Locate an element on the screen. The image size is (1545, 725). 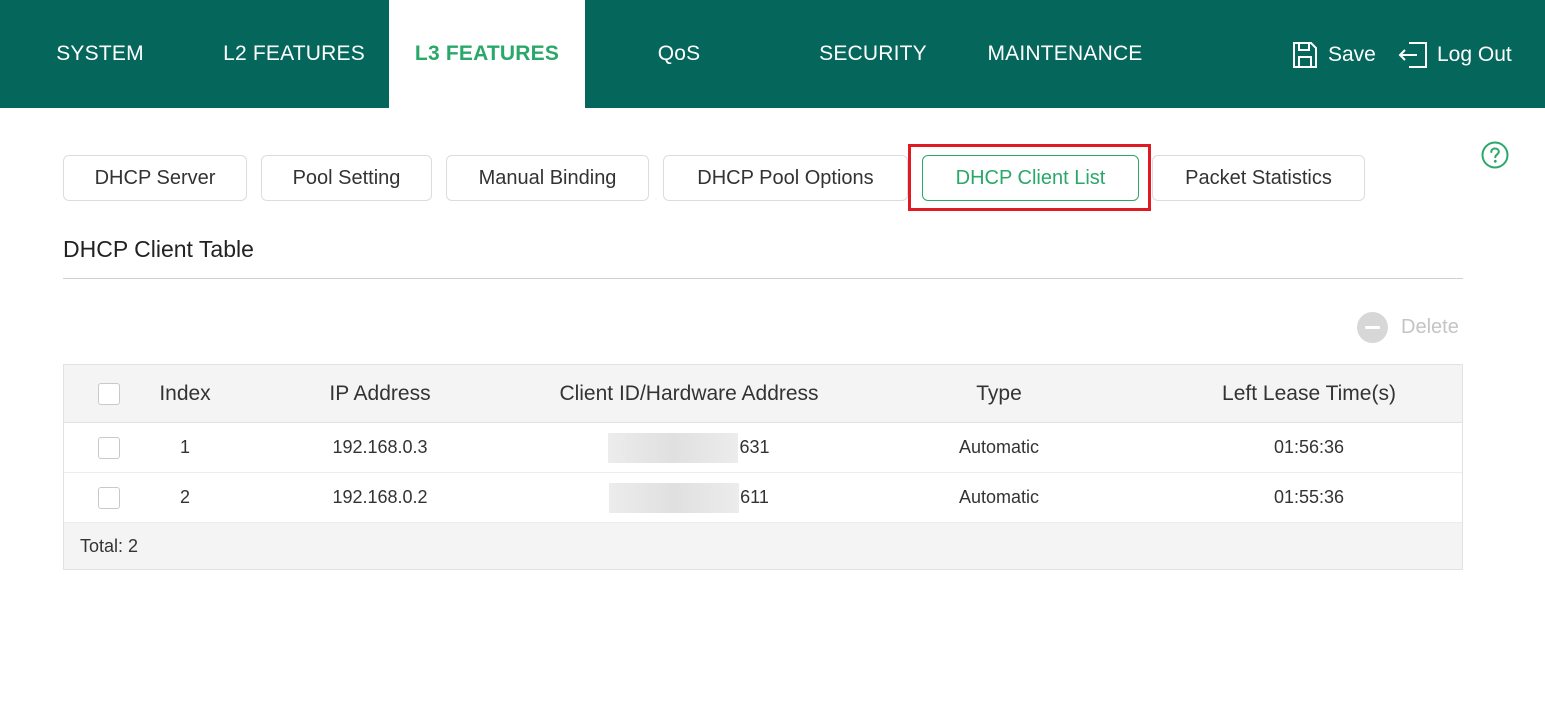
nav-maintenance: MAINTENANCE is located at coordinates (1065, 54).